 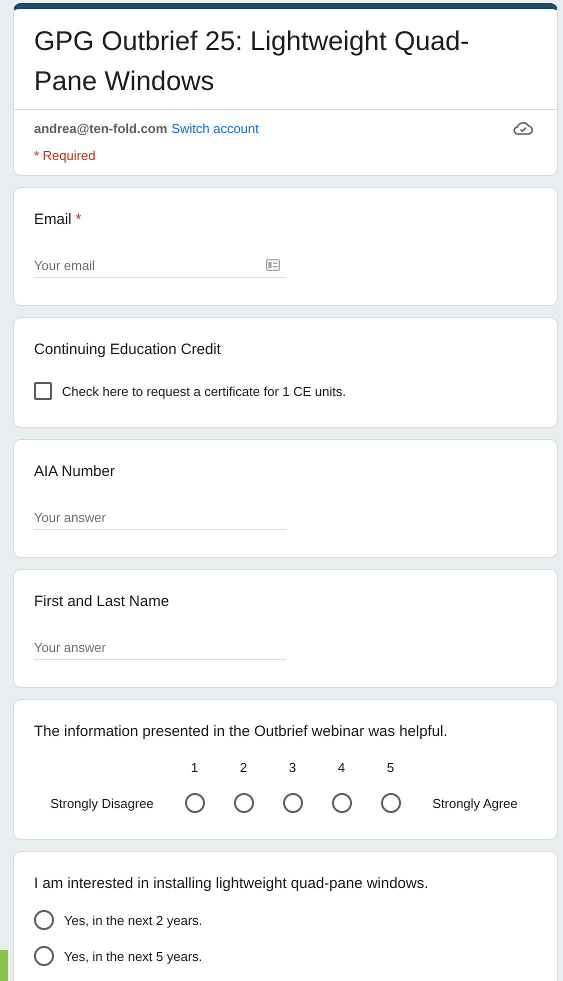 What do you see at coordinates (53, 219) in the screenshot?
I see `question-label: Email` at bounding box center [53, 219].